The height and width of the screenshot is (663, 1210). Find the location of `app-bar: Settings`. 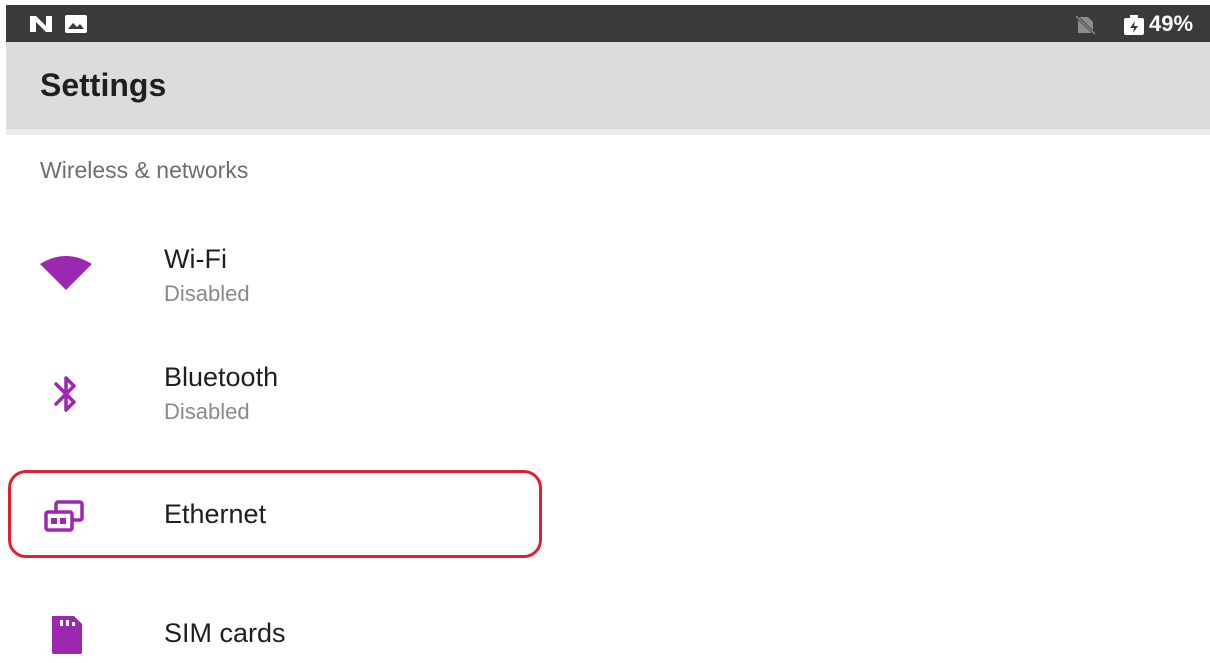

app-bar: Settings is located at coordinates (608, 88).